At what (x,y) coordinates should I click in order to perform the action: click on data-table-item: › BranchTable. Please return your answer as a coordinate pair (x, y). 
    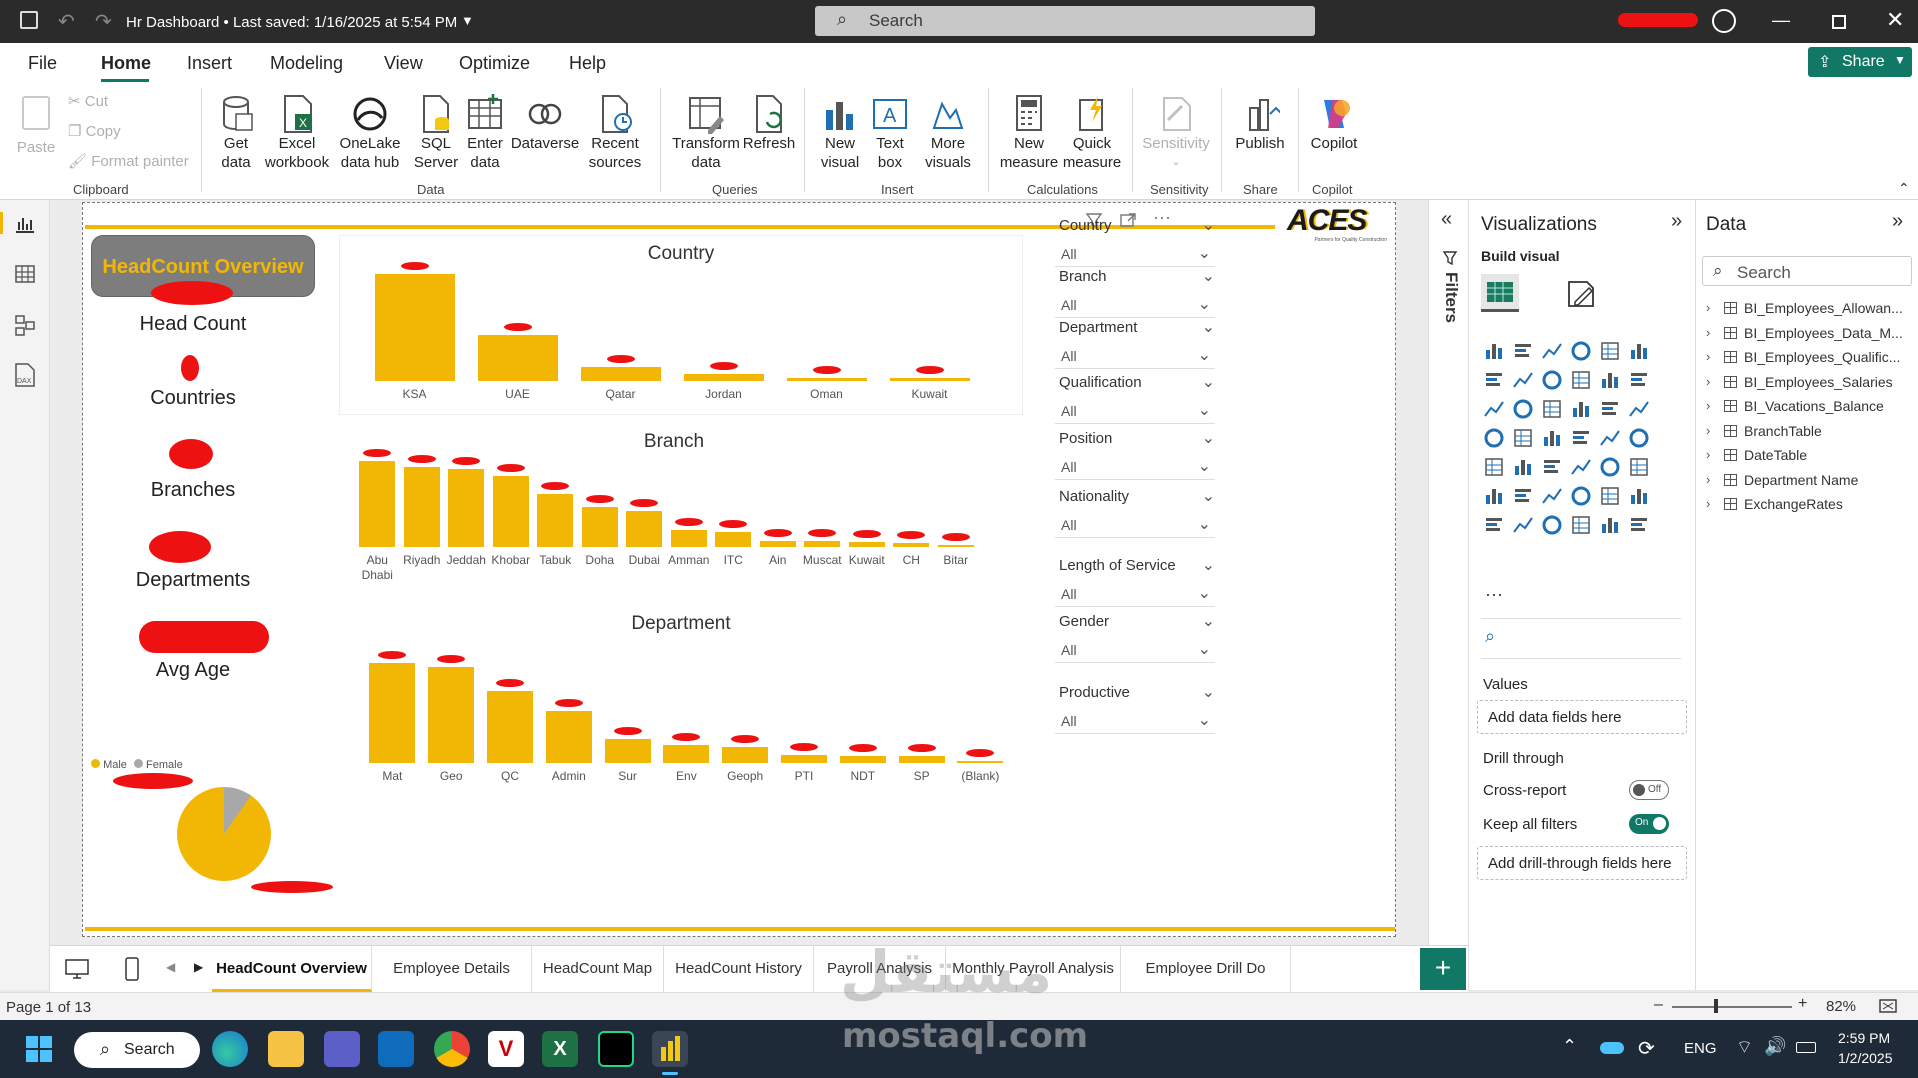
    Looking at the image, I should click on (1809, 432).